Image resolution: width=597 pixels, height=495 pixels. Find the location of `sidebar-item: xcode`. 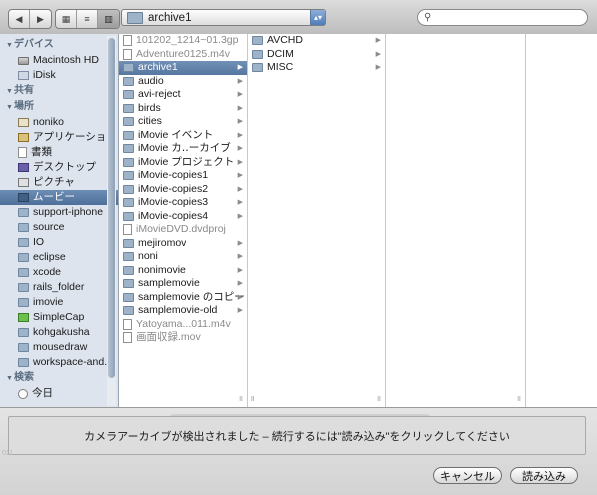

sidebar-item: xcode is located at coordinates (59, 272).